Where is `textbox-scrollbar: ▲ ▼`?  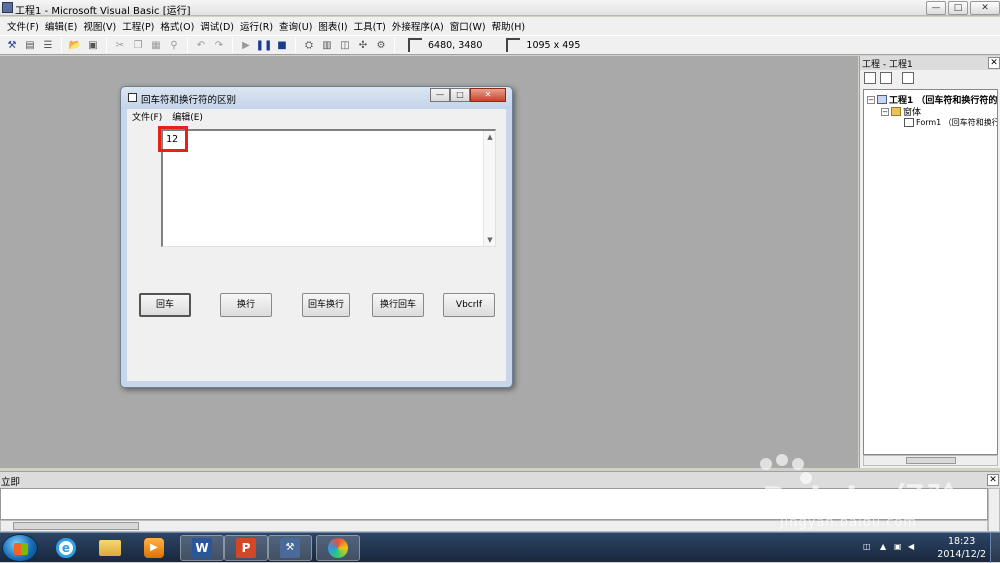 textbox-scrollbar: ▲ ▼ is located at coordinates (489, 188).